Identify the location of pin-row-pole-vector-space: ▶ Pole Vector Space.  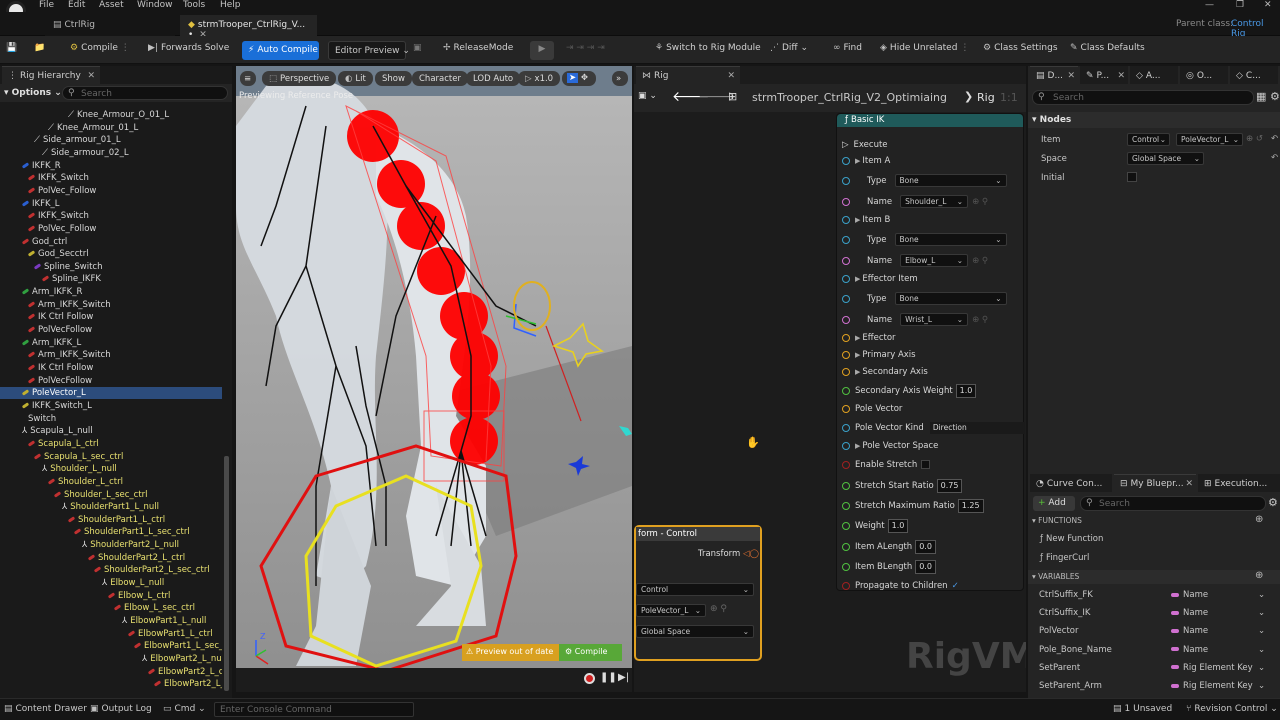
(890, 446).